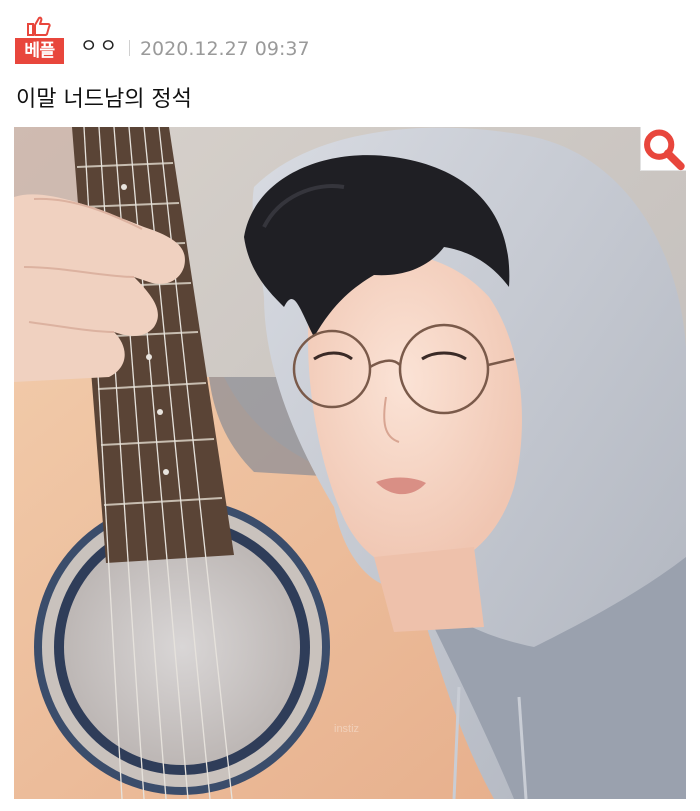 The image size is (700, 811). Describe the element at coordinates (104, 99) in the screenshot. I see `post-title: 이말 너드남의 정석` at that location.